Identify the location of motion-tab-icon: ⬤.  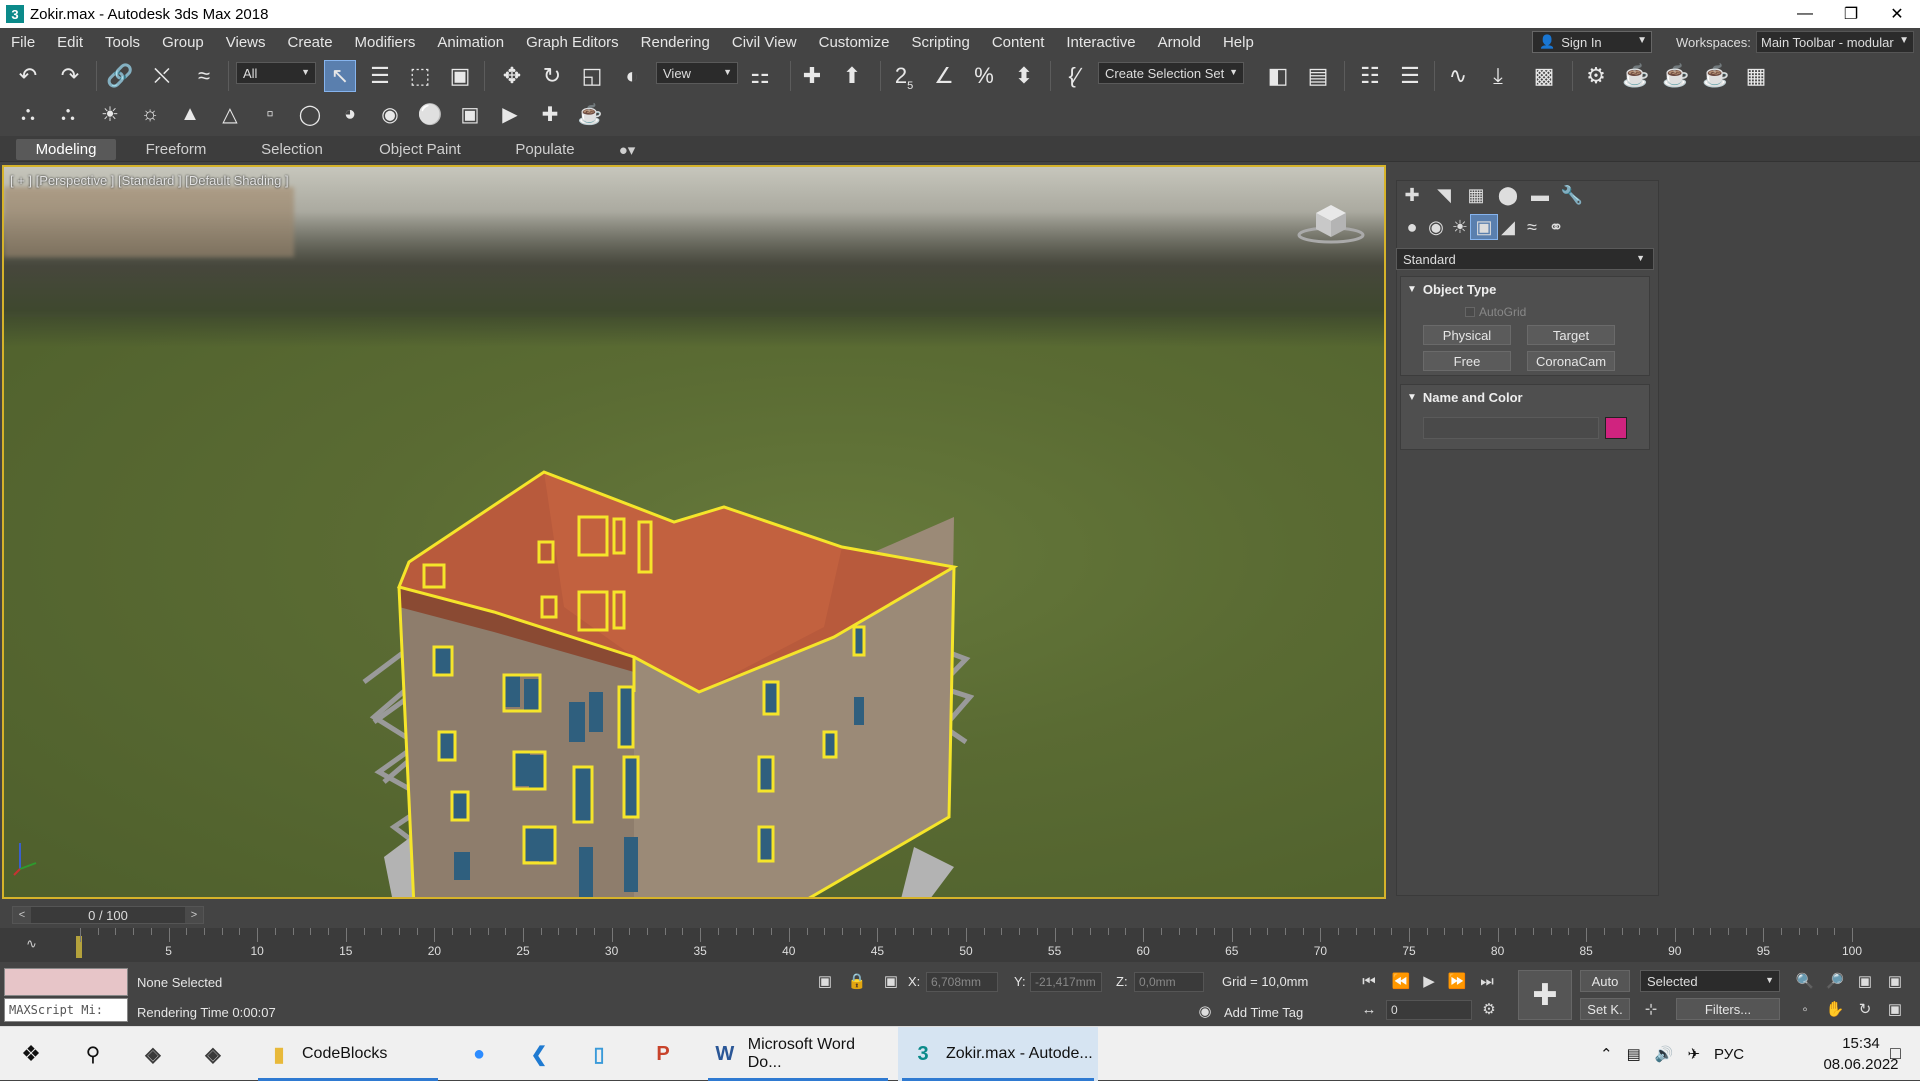
(1508, 195).